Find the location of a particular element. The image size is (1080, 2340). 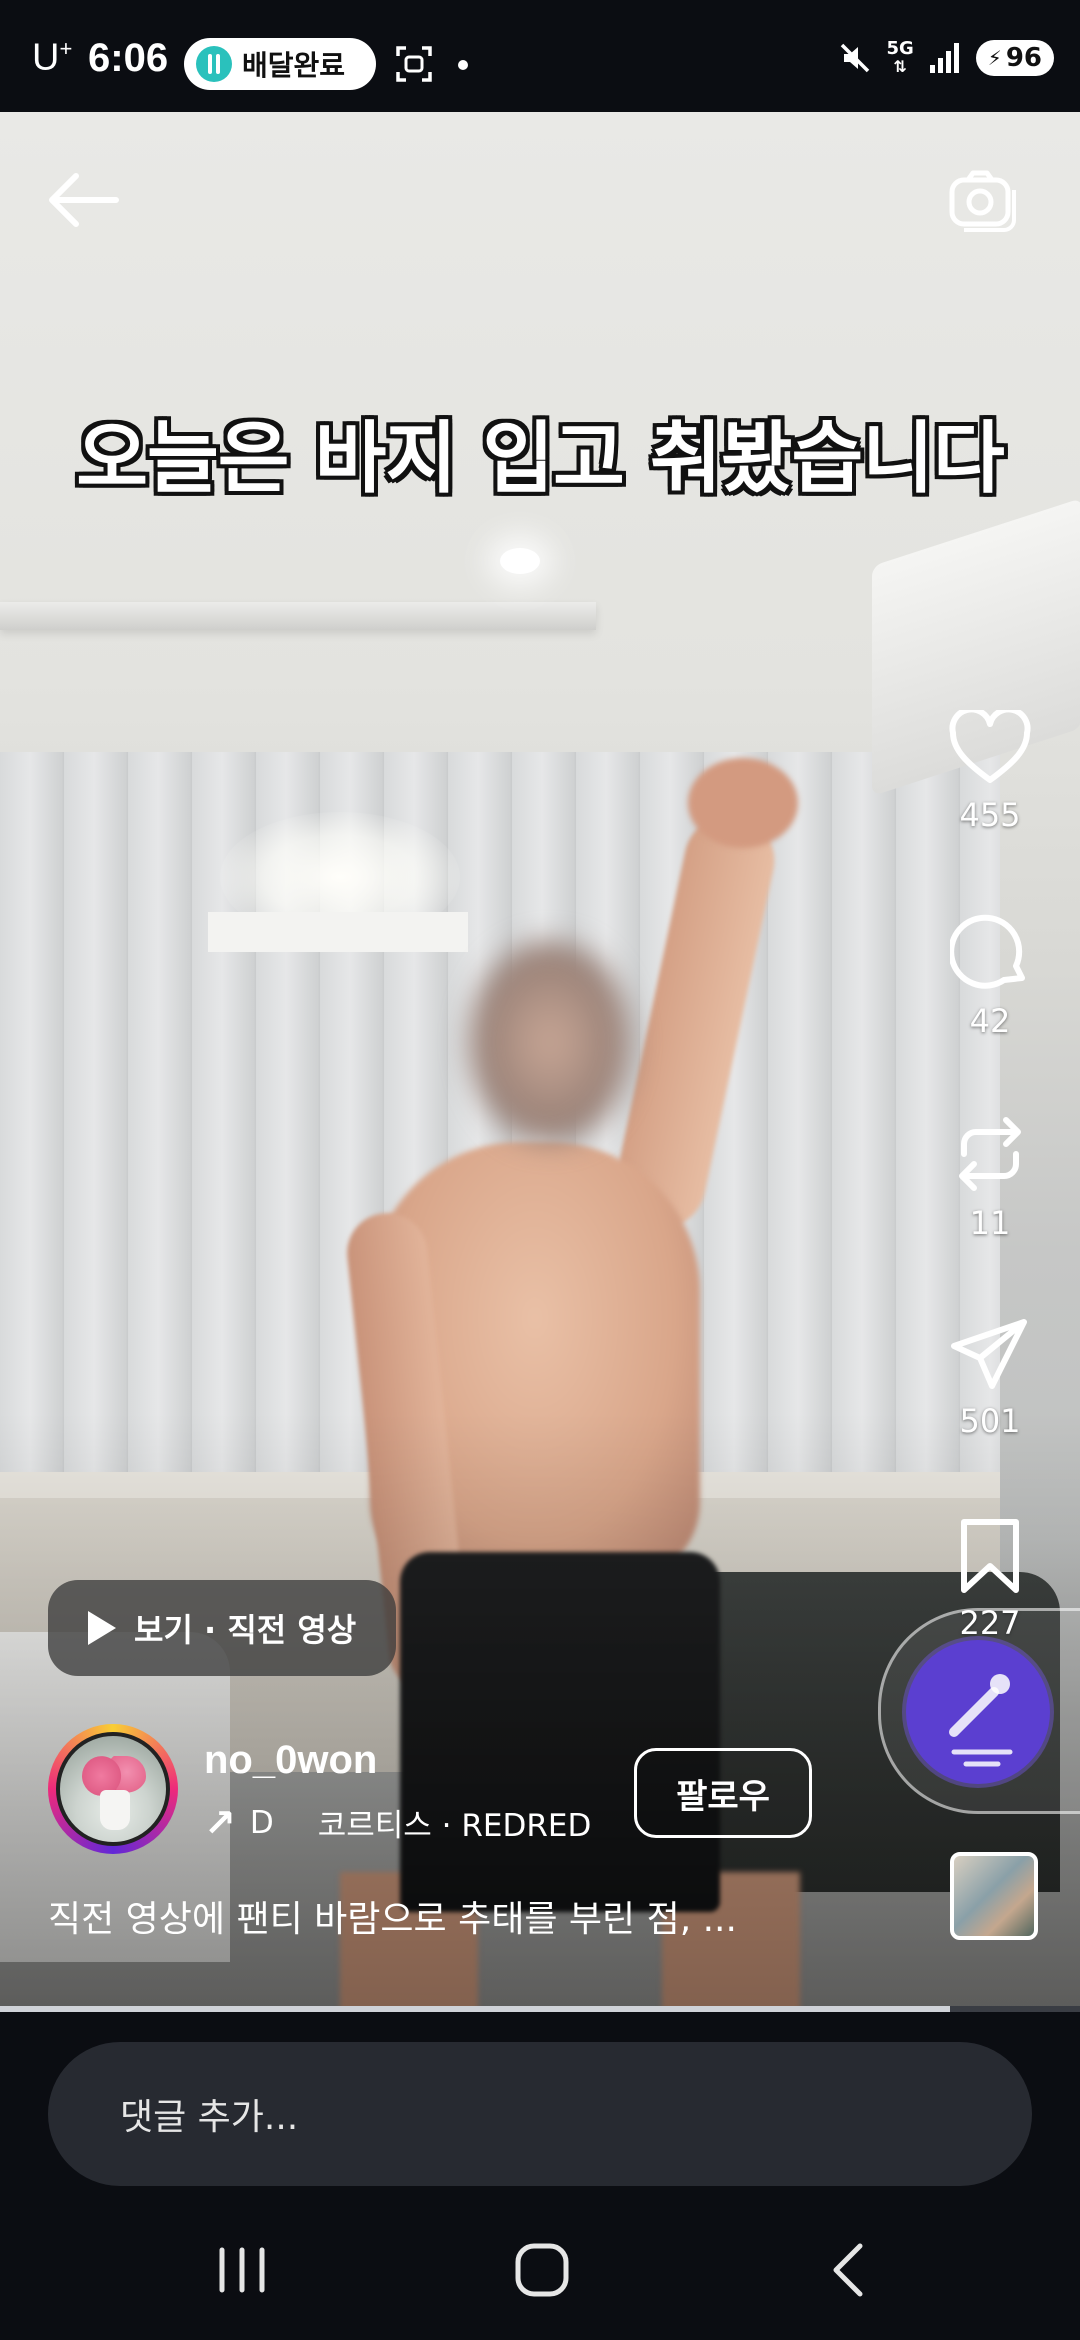

repost-count: 11 is located at coordinates (990, 1223).